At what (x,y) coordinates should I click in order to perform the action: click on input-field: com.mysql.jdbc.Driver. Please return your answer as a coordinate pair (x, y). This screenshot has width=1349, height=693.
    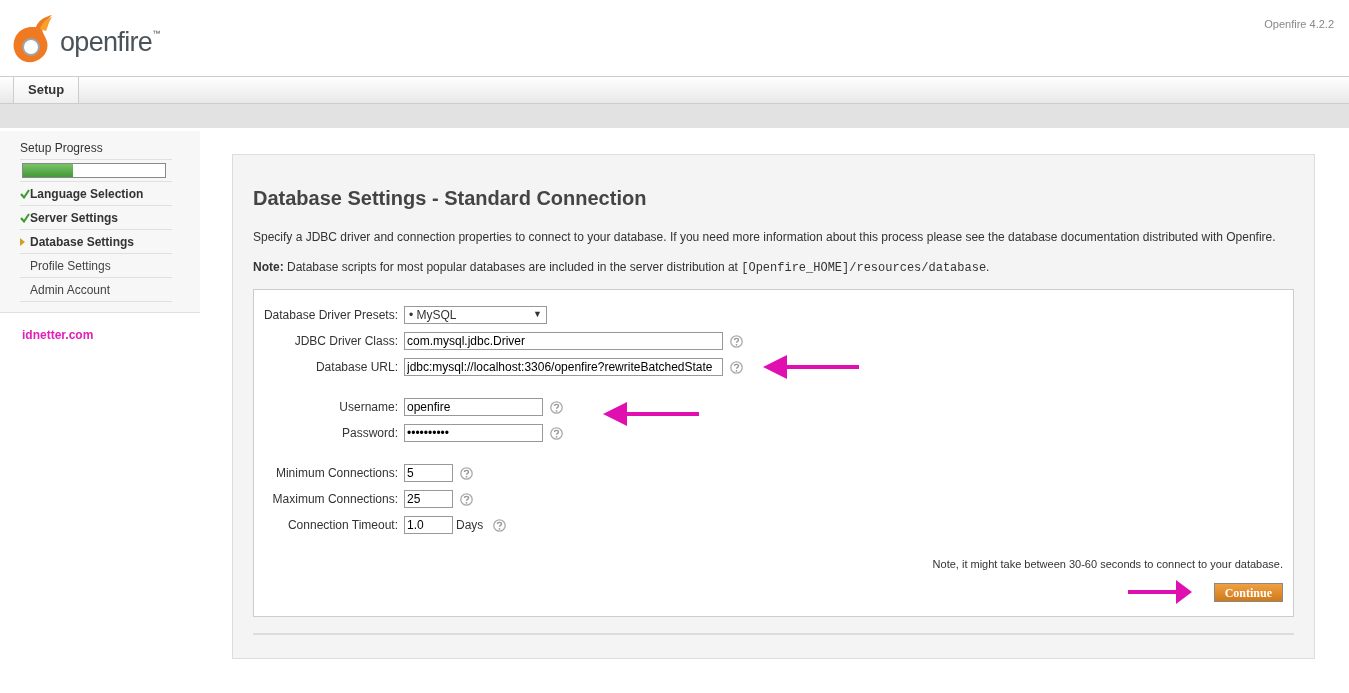
    Looking at the image, I should click on (563, 341).